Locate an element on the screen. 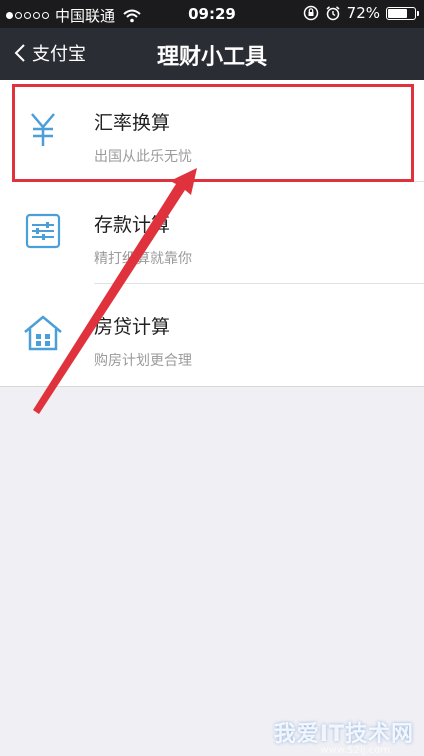  chevron-left-icon is located at coordinates (19, 53).